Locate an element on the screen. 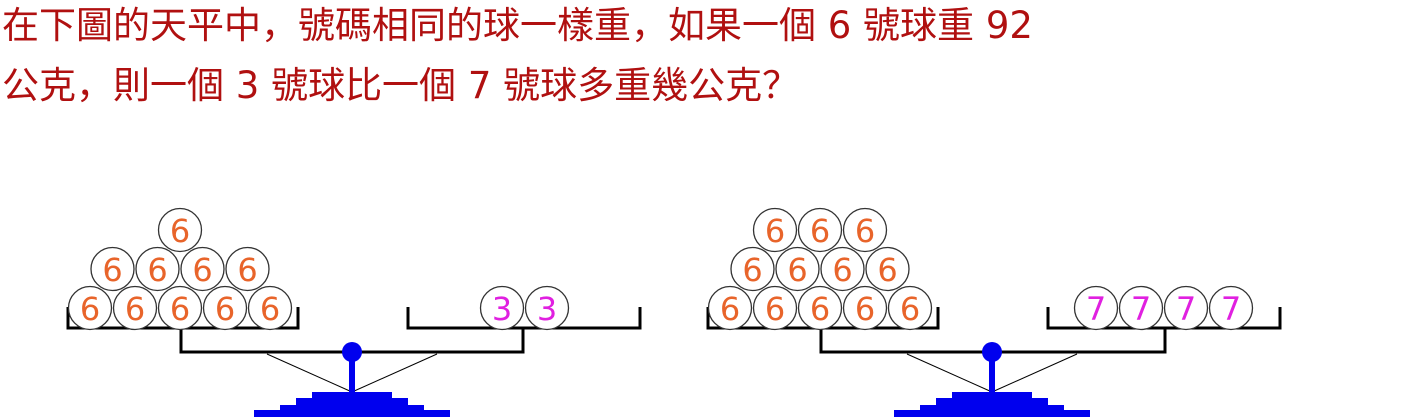  ball-number-1-left_pan-1-1: 6 is located at coordinates (797, 270).